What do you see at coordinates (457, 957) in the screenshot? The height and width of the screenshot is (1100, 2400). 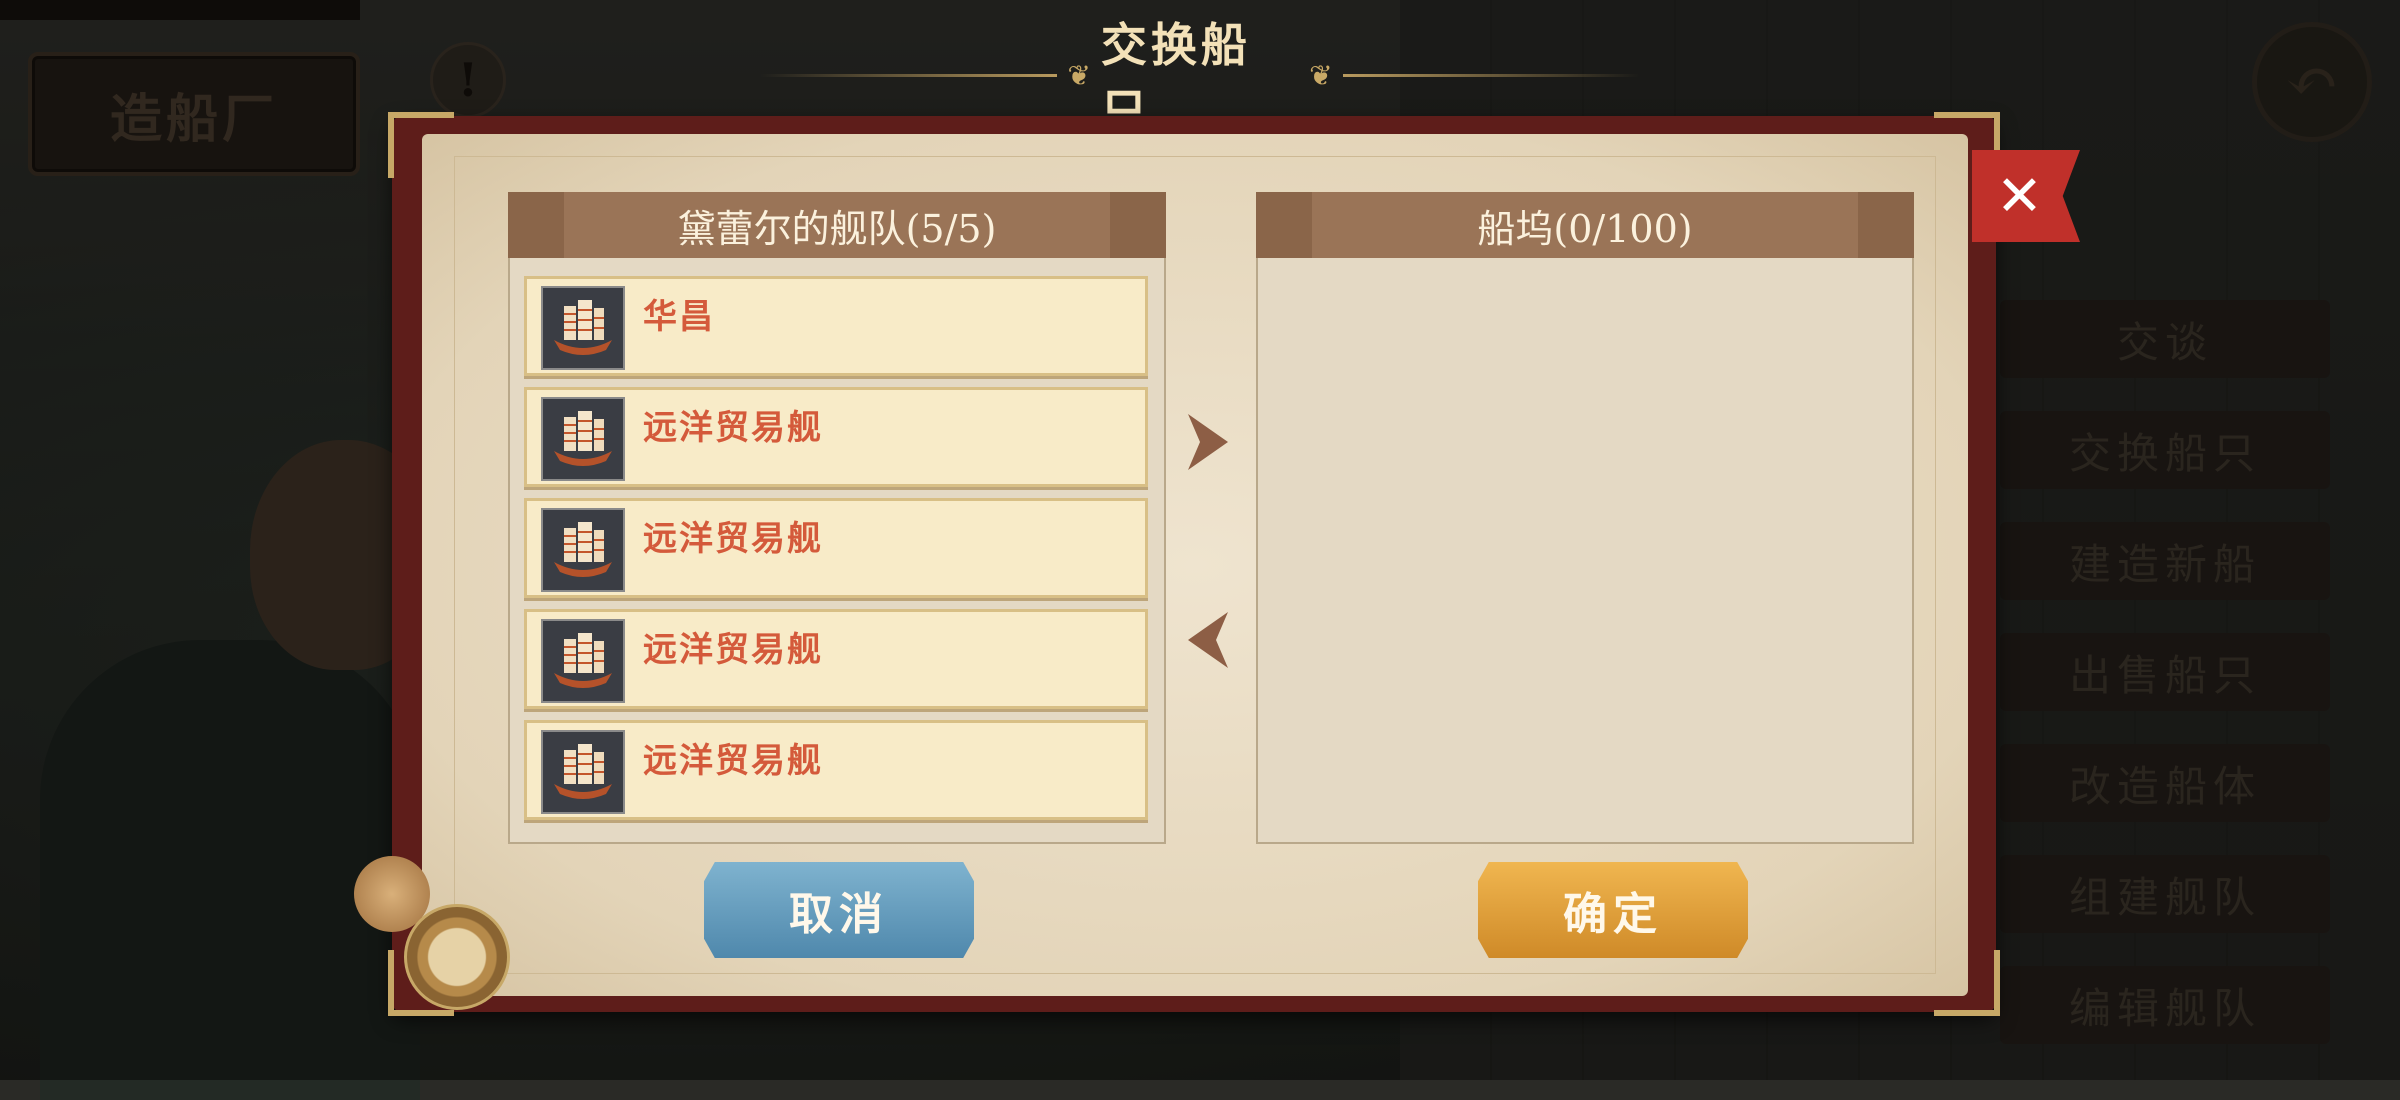 I see `compass-icon` at bounding box center [457, 957].